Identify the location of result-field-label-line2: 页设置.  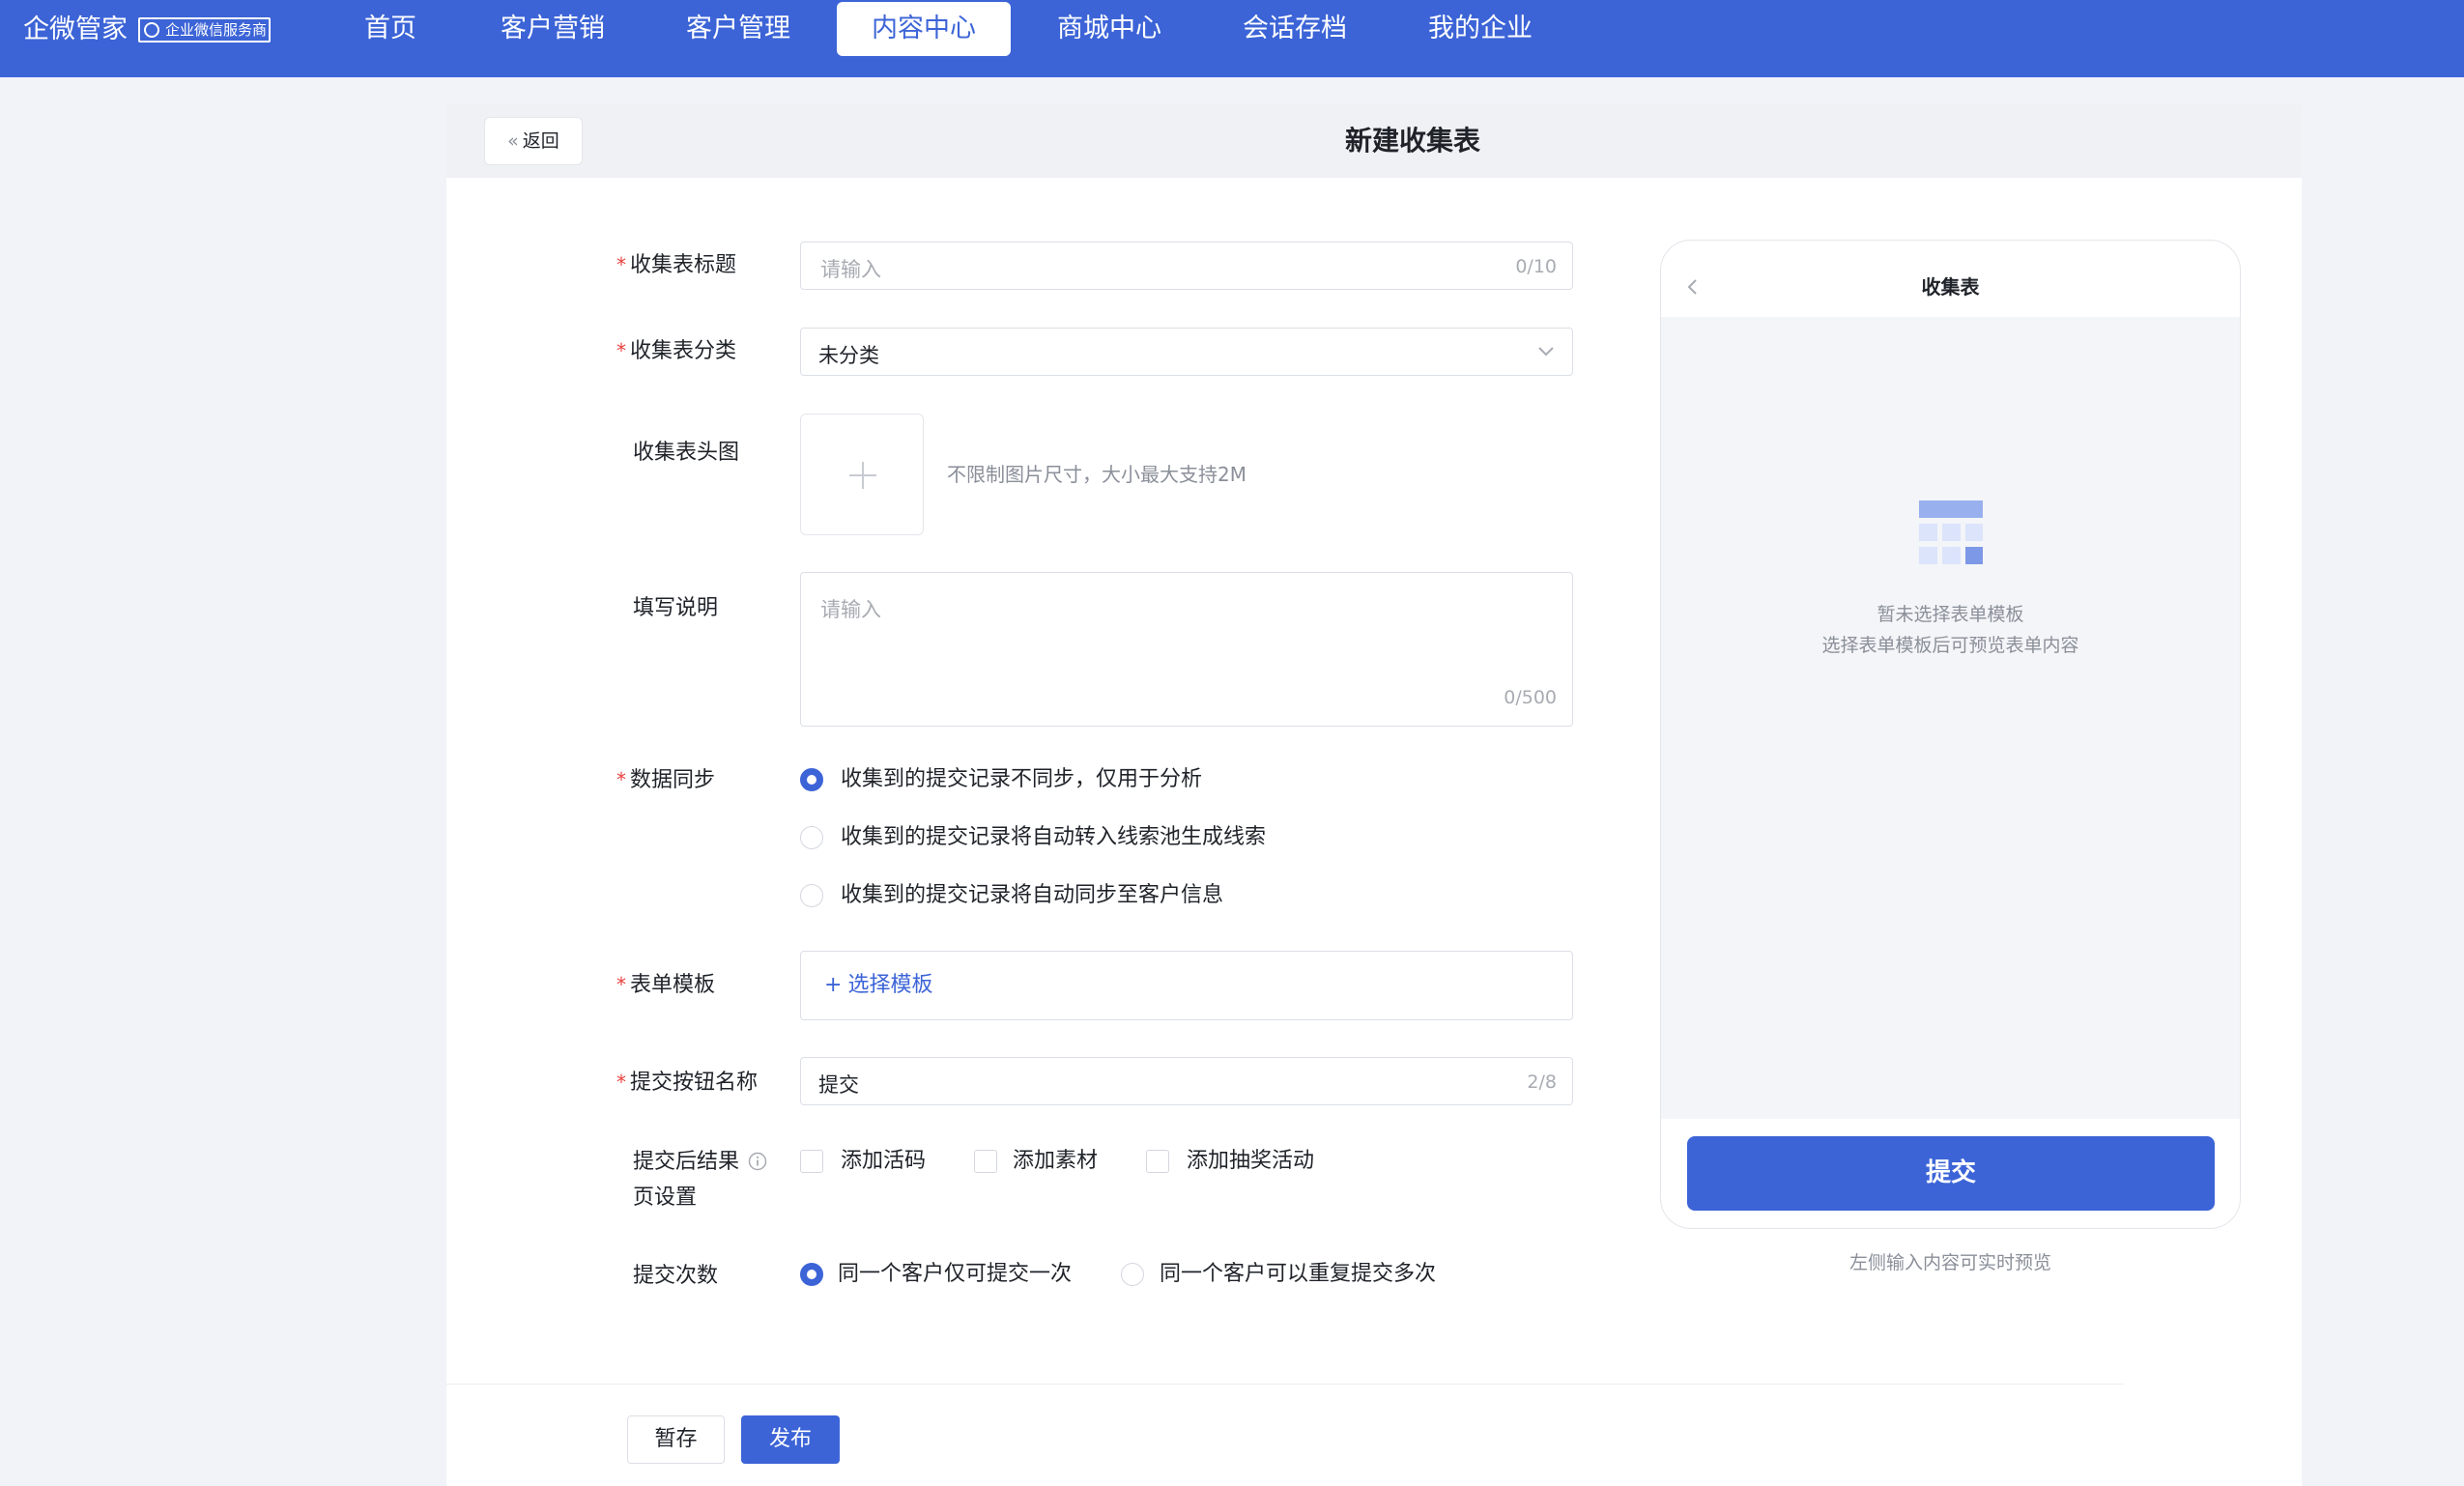
(665, 1198).